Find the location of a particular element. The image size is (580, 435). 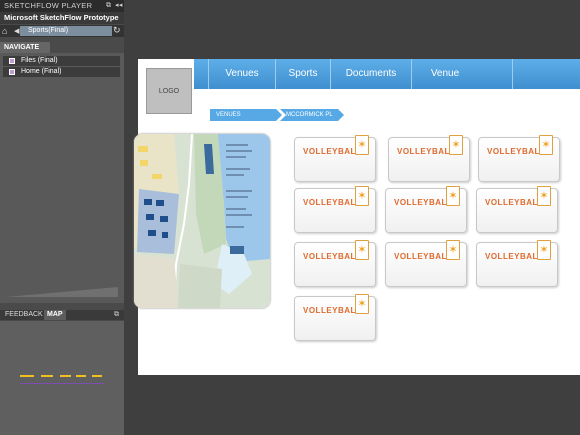

map-panel is located at coordinates (62, 378).